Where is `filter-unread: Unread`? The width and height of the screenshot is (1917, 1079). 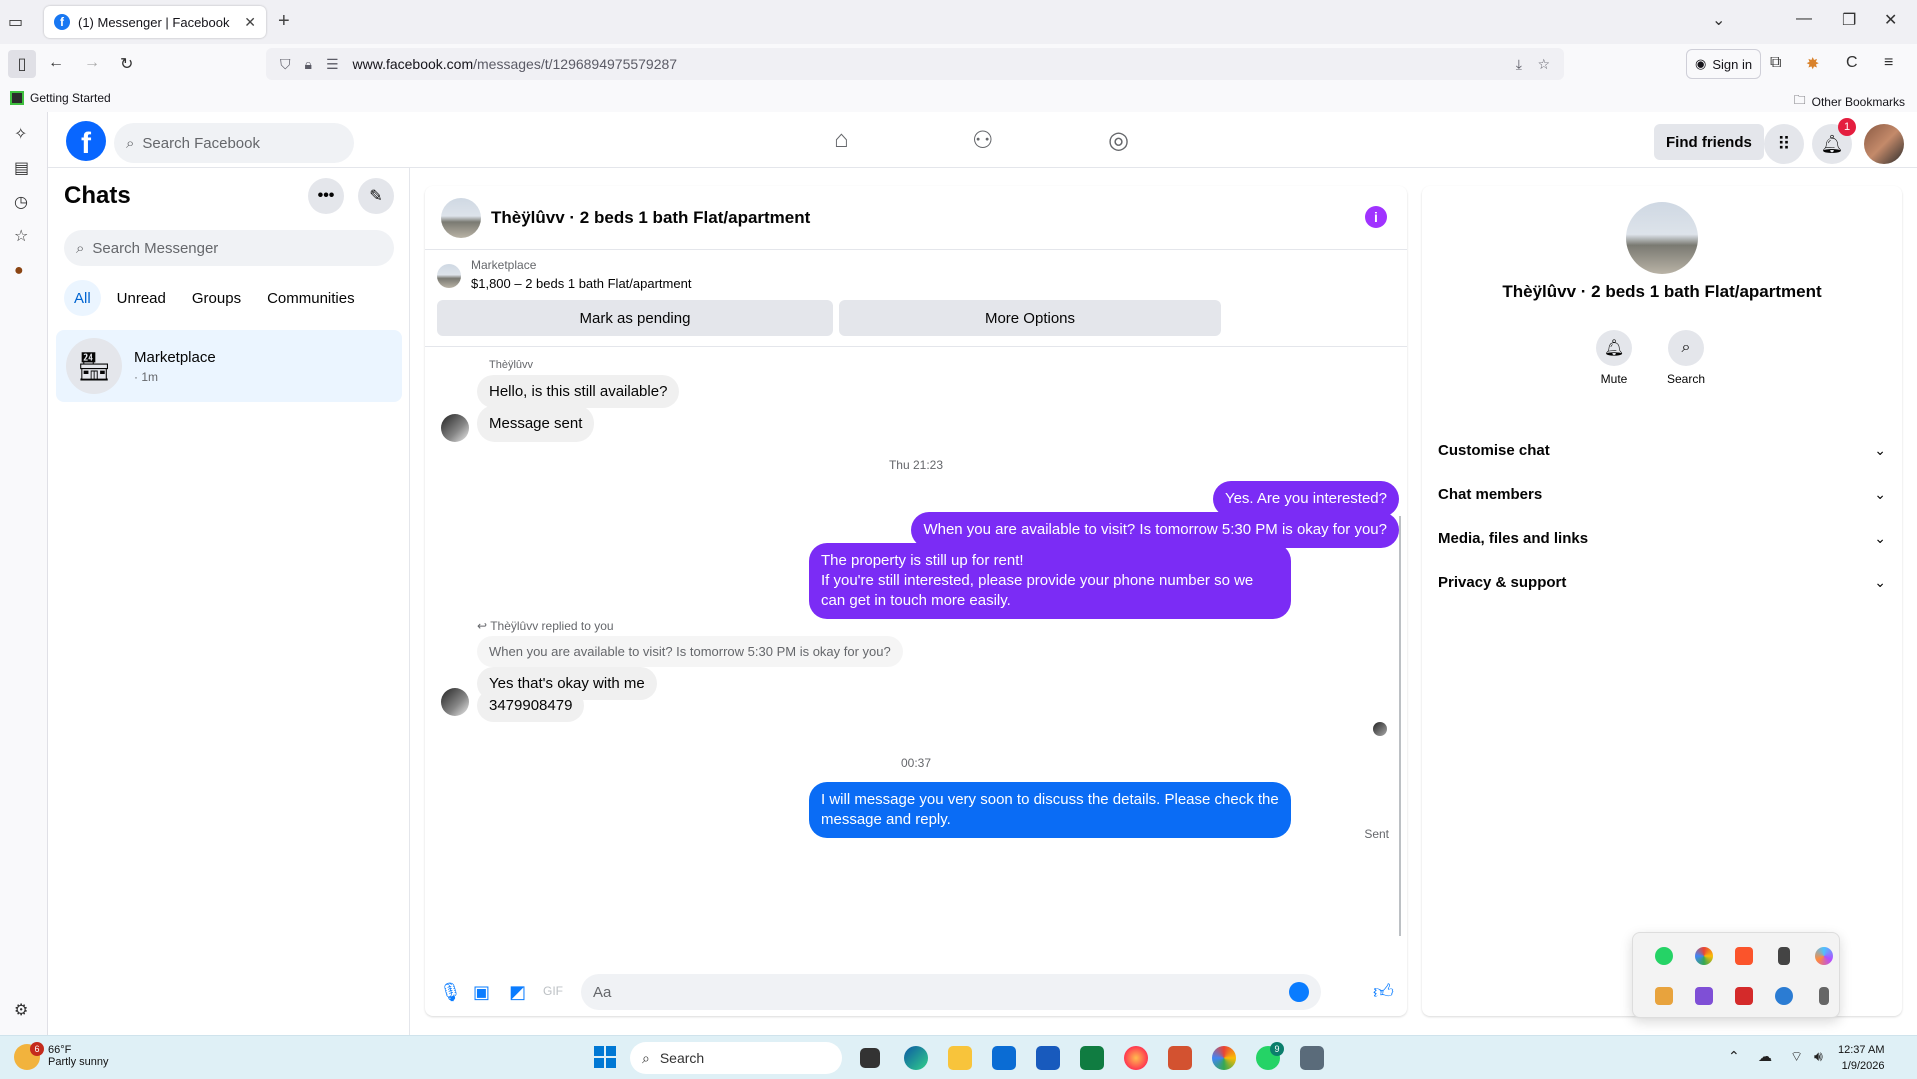 filter-unread: Unread is located at coordinates (141, 298).